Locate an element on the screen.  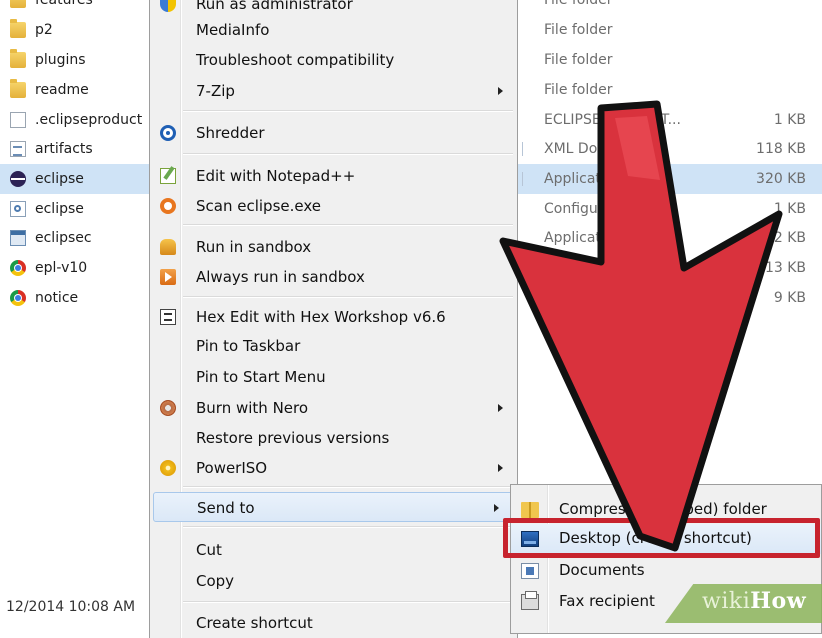
file-name: notice is located at coordinates (57, 298).